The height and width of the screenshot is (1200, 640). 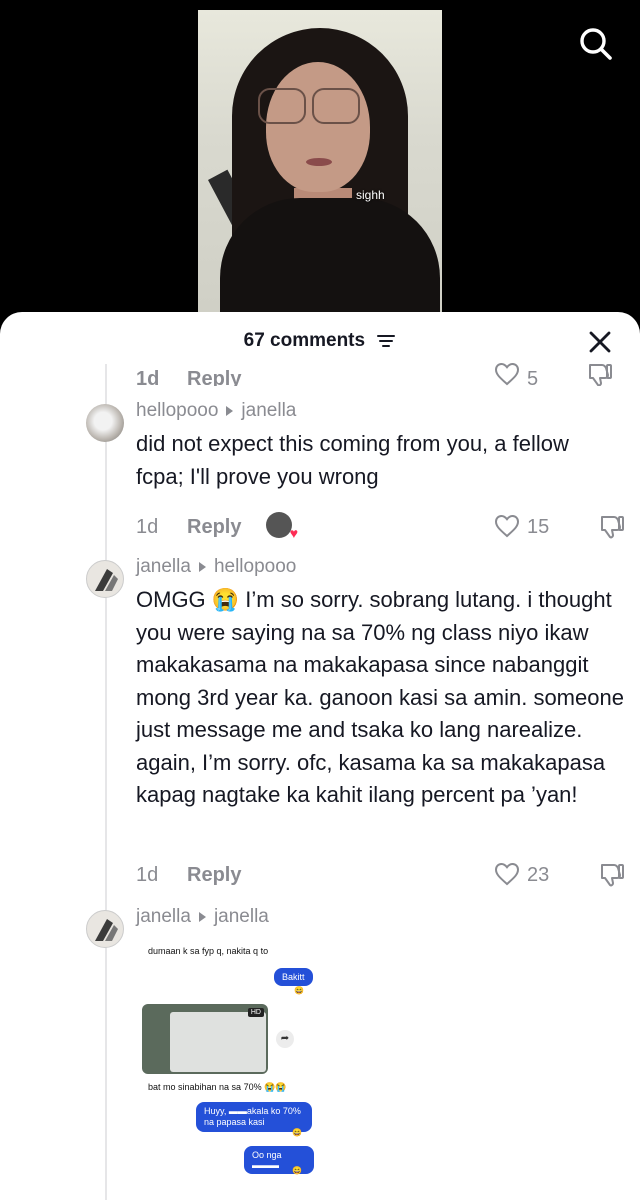 What do you see at coordinates (381, 527) in the screenshot?
I see `comment-actions: 1d Reply ♥ 15` at bounding box center [381, 527].